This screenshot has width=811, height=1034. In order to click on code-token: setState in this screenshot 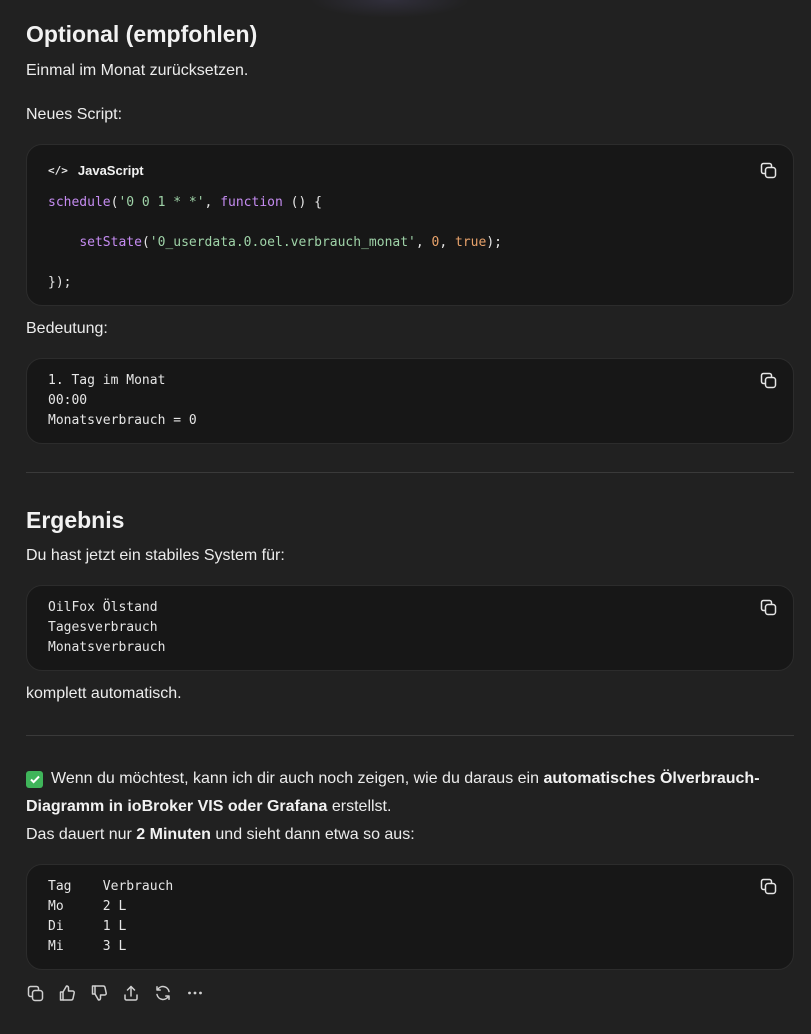, I will do `click(110, 242)`.